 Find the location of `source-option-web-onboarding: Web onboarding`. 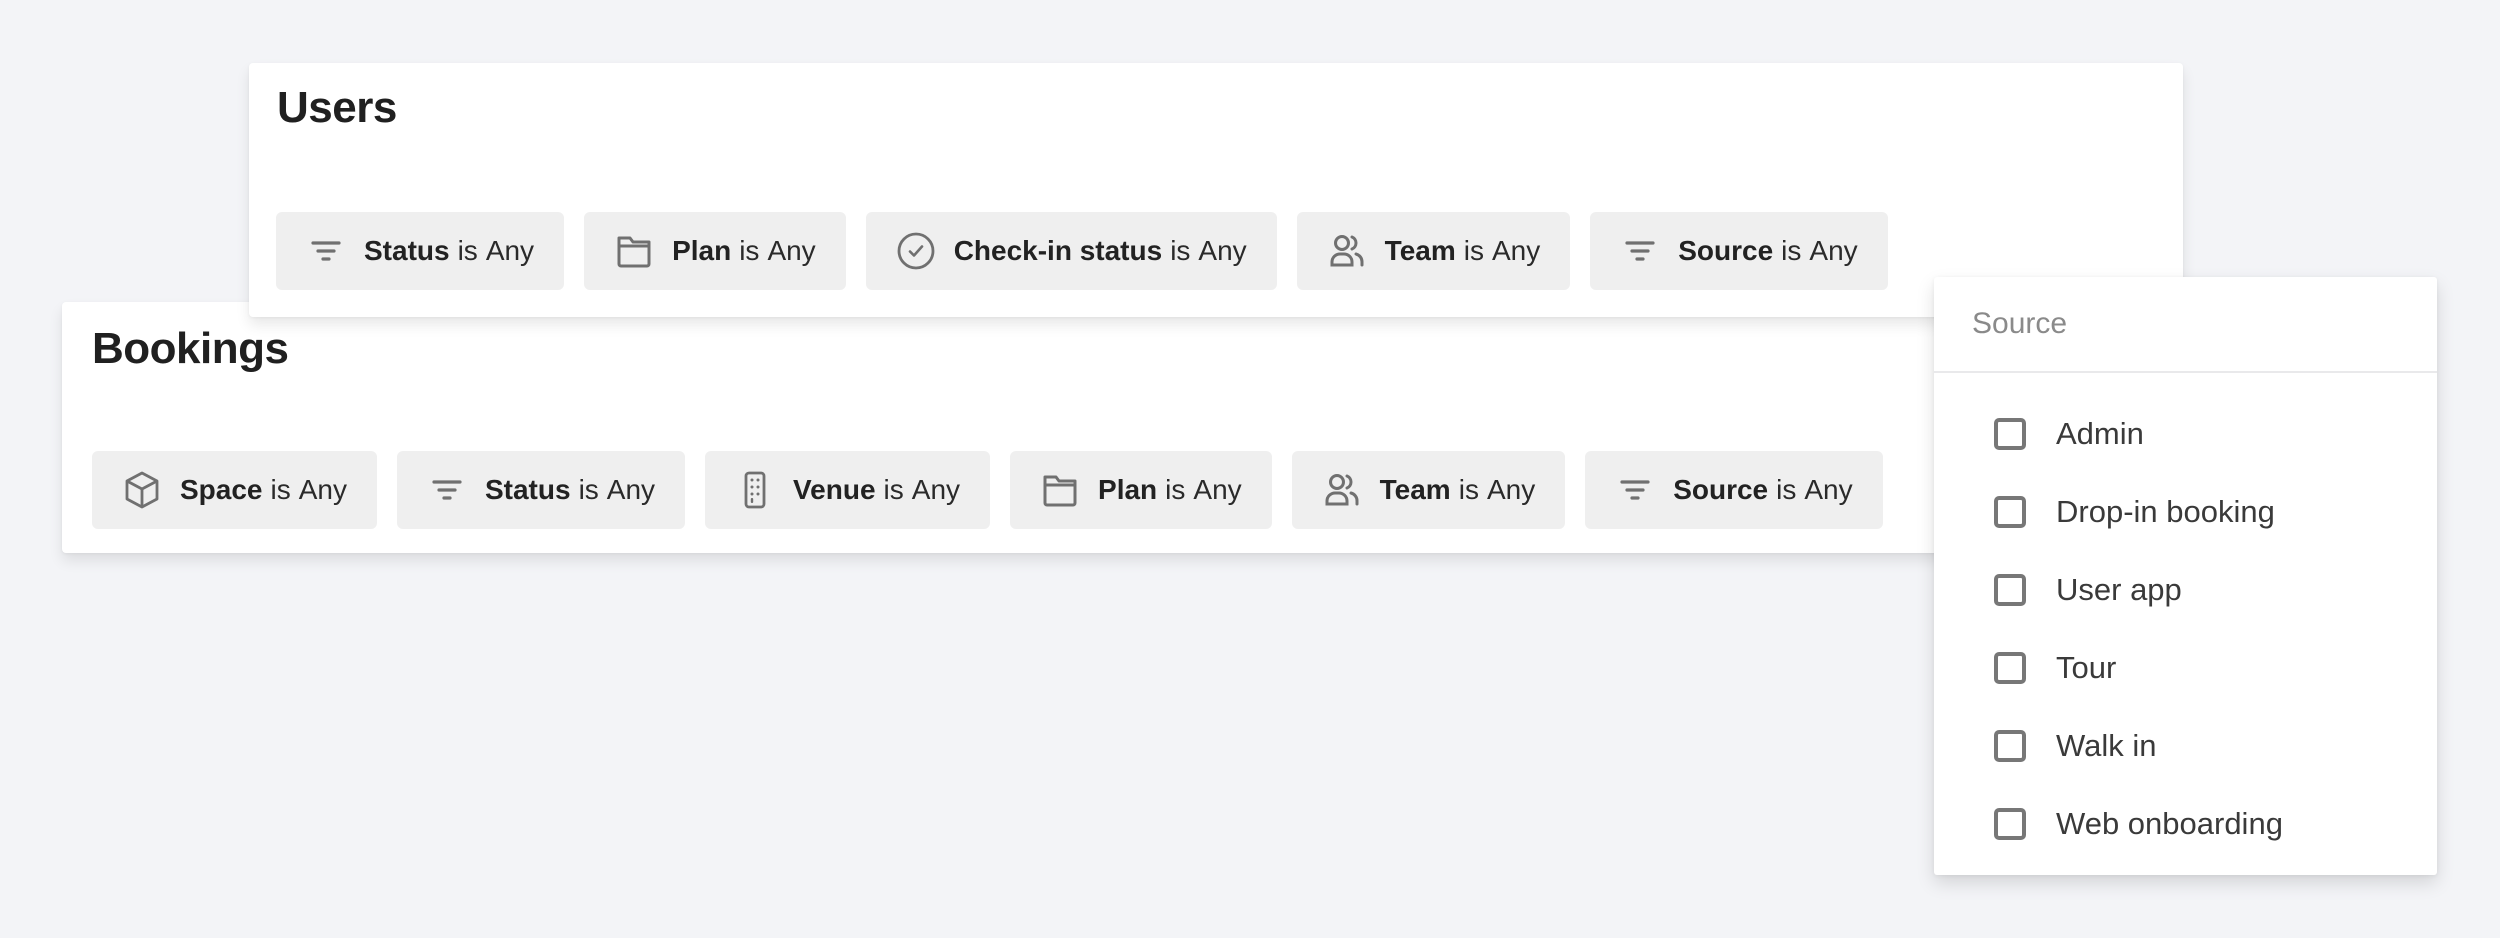

source-option-web-onboarding: Web onboarding is located at coordinates (2185, 824).